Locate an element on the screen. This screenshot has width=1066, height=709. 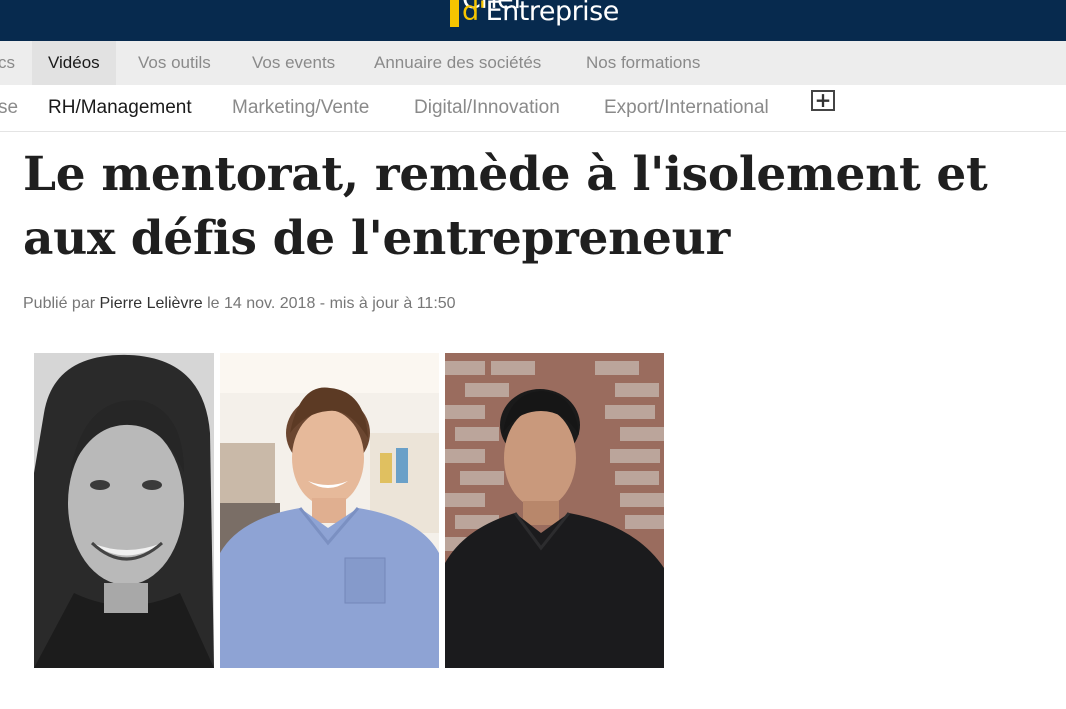
category-digital-innovation: Digital/Innovation is located at coordinates (487, 108).